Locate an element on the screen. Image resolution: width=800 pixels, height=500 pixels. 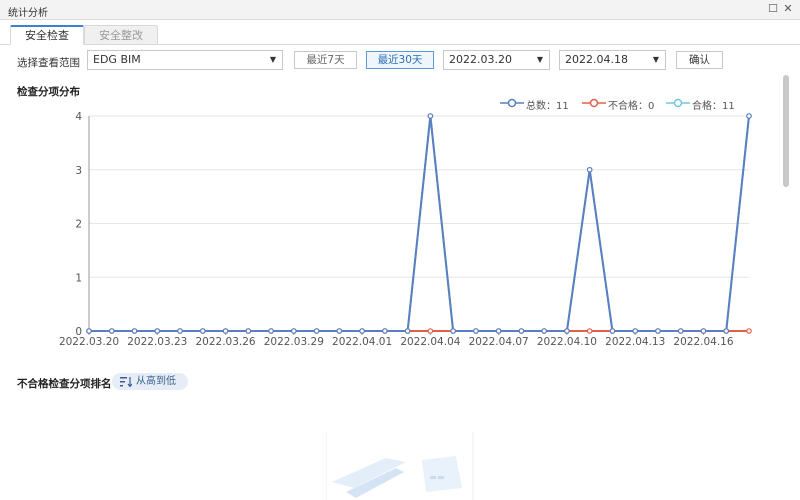
window-titlebar: 统计分析 ☐ ✕ is located at coordinates (400, 10).